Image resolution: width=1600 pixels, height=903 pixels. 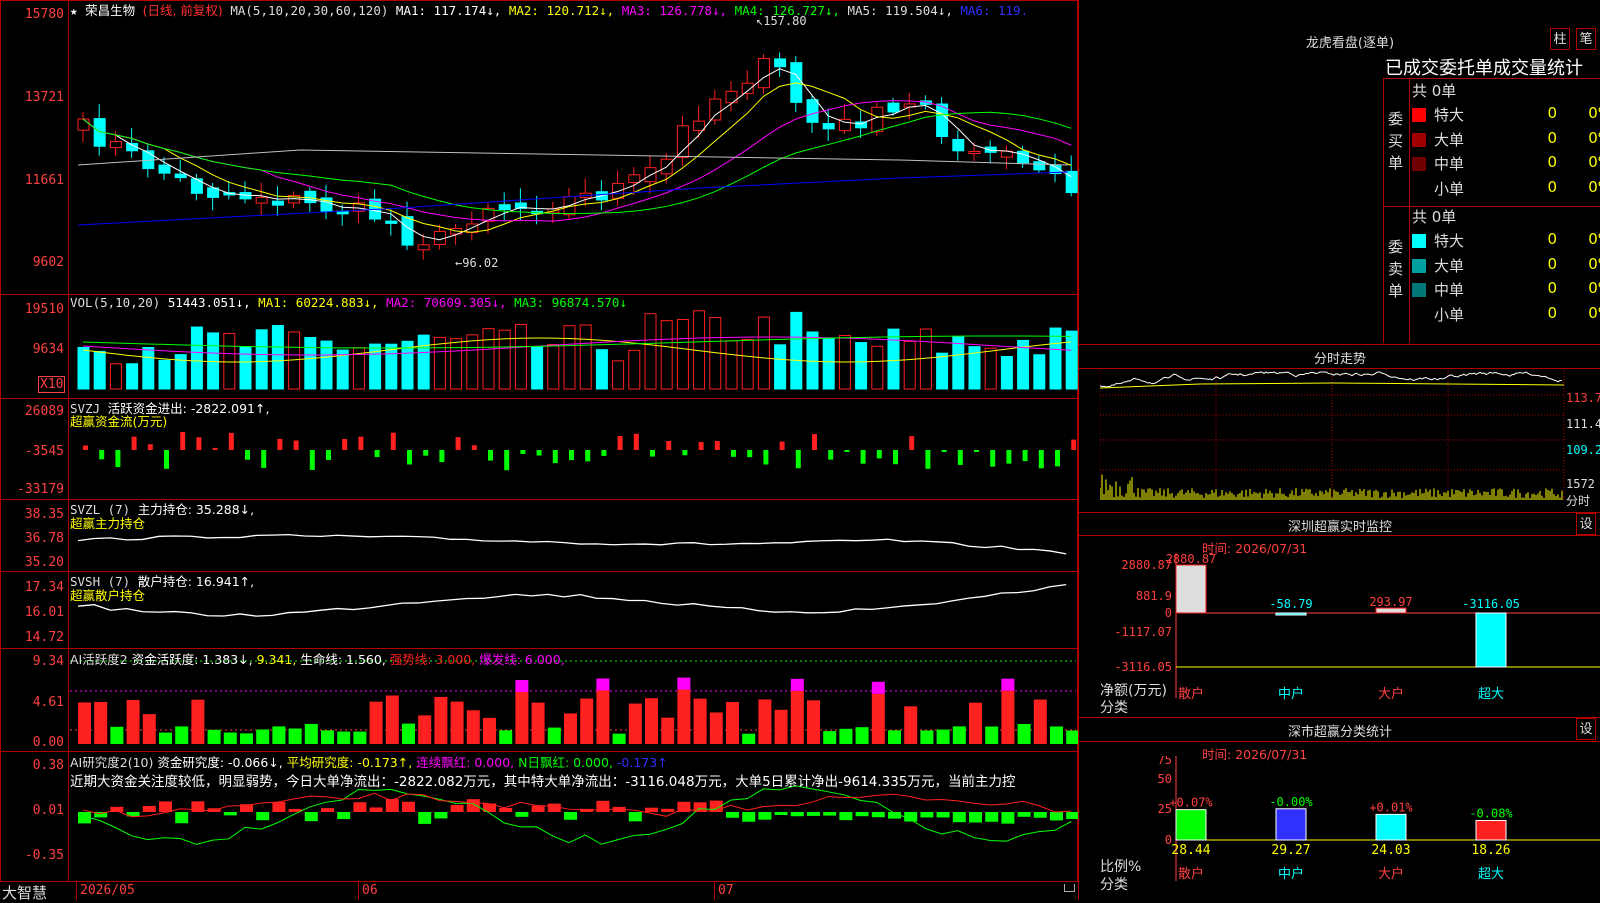 What do you see at coordinates (44, 538) in the screenshot?
I see `svzl-y-label: 36.78` at bounding box center [44, 538].